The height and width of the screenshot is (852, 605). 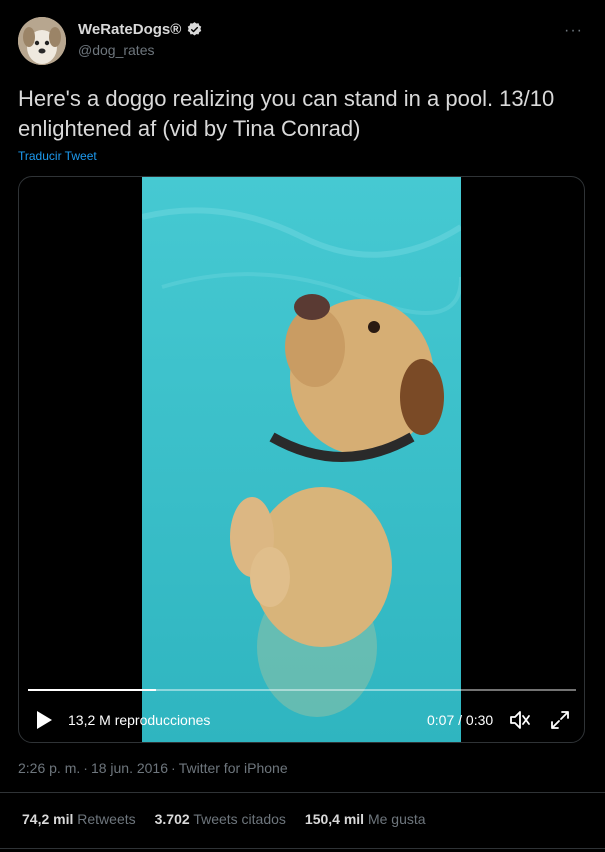 What do you see at coordinates (139, 720) in the screenshot?
I see `view-count: 13,2 M reproducciones` at bounding box center [139, 720].